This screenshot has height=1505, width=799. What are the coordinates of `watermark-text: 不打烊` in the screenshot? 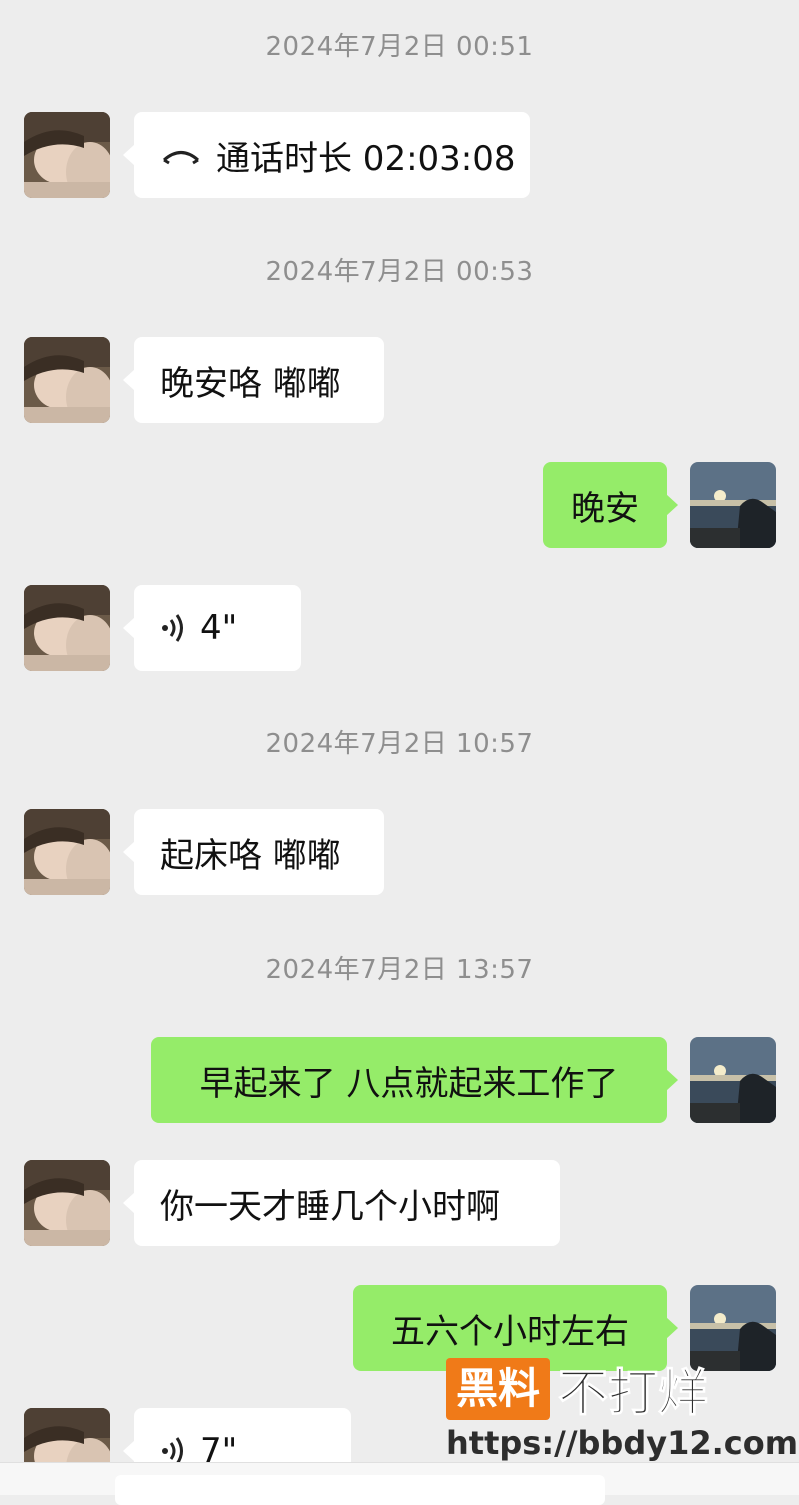 It's located at (633, 1393).